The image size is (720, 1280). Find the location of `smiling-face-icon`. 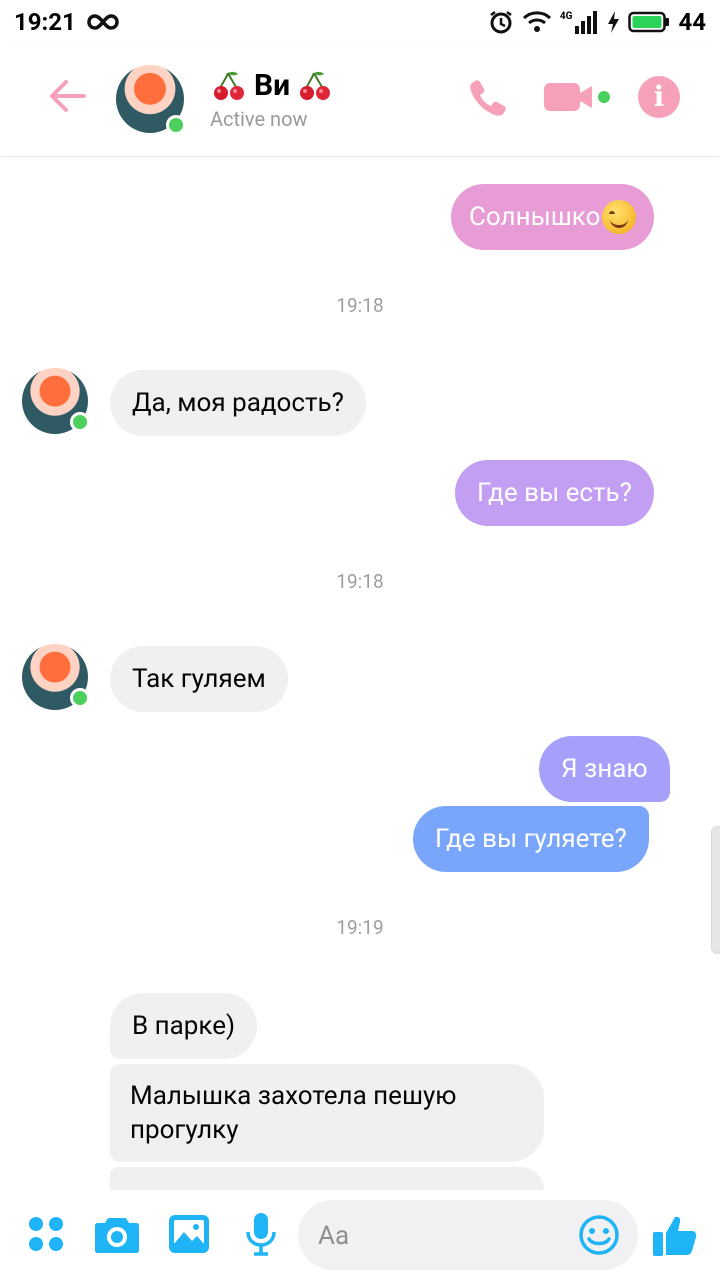

smiling-face-icon is located at coordinates (619, 217).